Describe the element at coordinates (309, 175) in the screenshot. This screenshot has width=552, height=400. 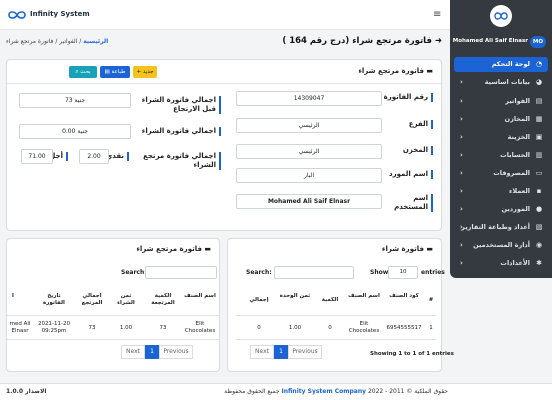
I see `supplier-field: البار` at that location.